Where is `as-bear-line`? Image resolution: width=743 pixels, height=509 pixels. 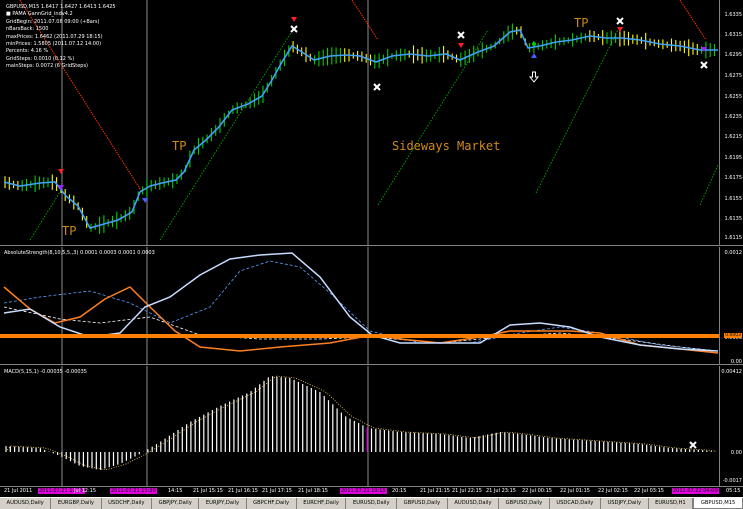 as-bear-line is located at coordinates (361, 320).